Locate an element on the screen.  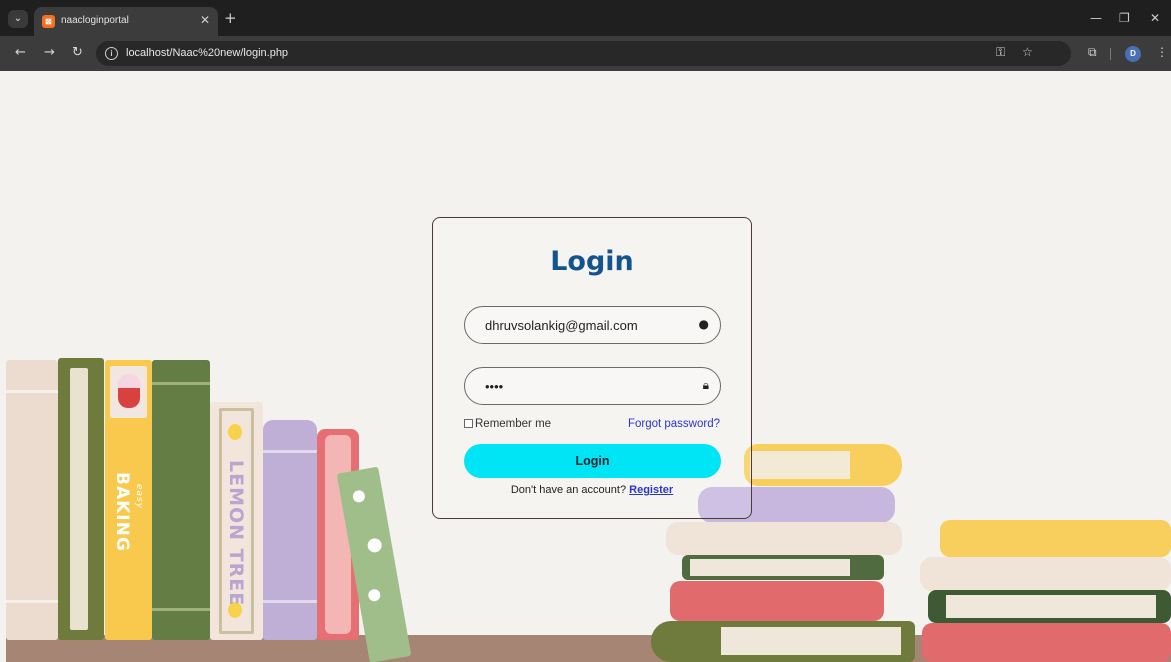
stack-book-coral is located at coordinates (777, 601).